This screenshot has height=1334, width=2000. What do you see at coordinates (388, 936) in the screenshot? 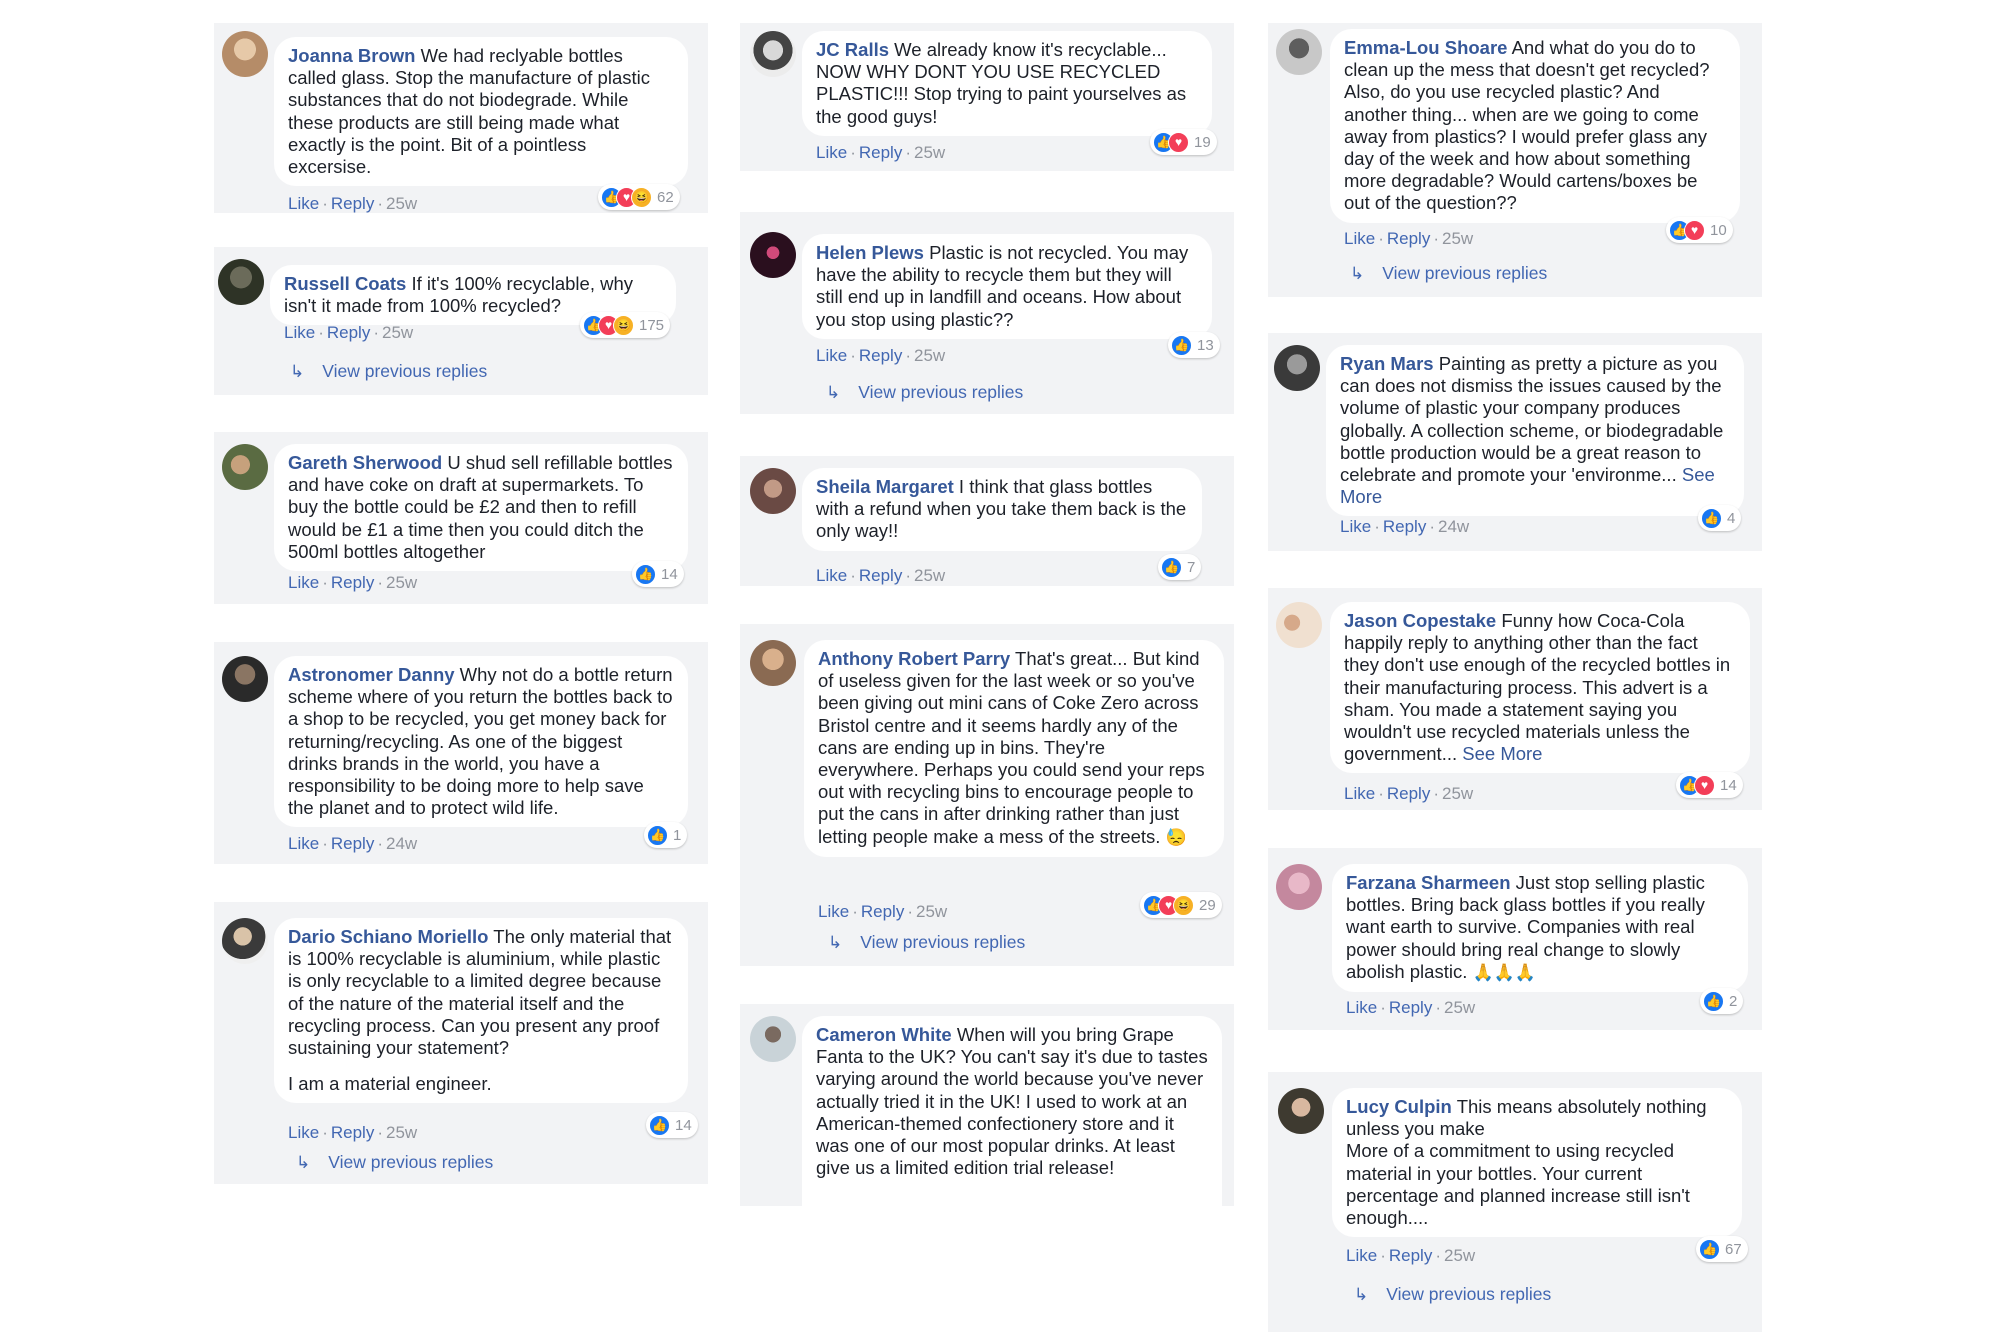
I see `comment-author: Dario Schiano Moriello` at bounding box center [388, 936].